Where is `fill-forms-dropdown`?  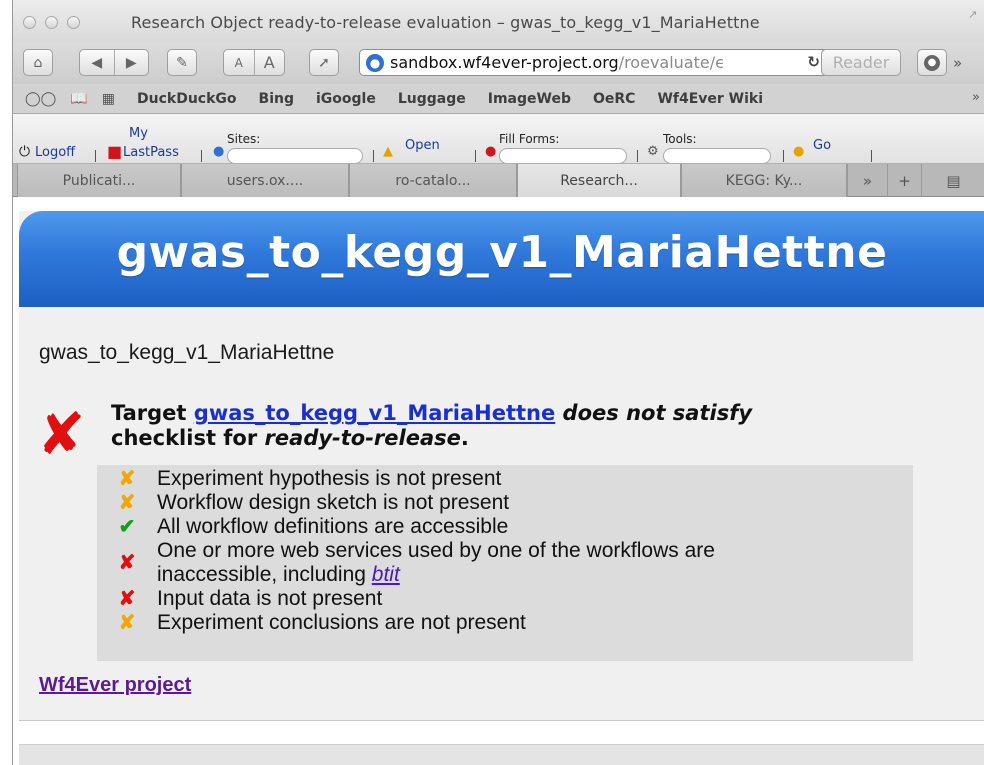
fill-forms-dropdown is located at coordinates (563, 155).